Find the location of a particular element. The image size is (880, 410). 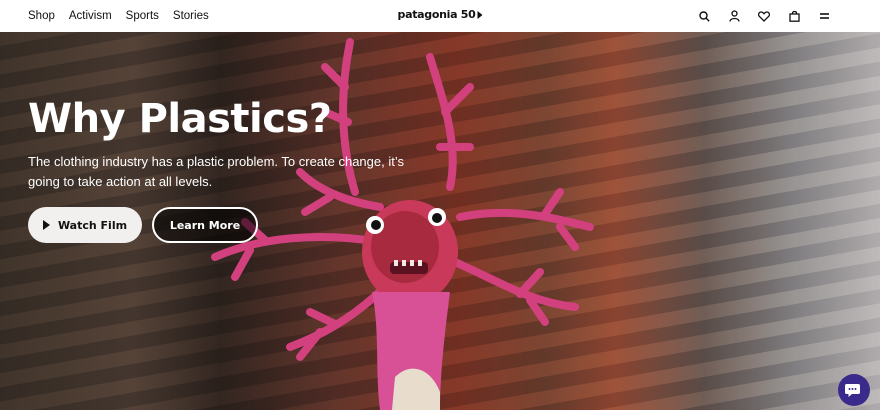

patagonia-logo: patagonia 50 is located at coordinates (440, 14).